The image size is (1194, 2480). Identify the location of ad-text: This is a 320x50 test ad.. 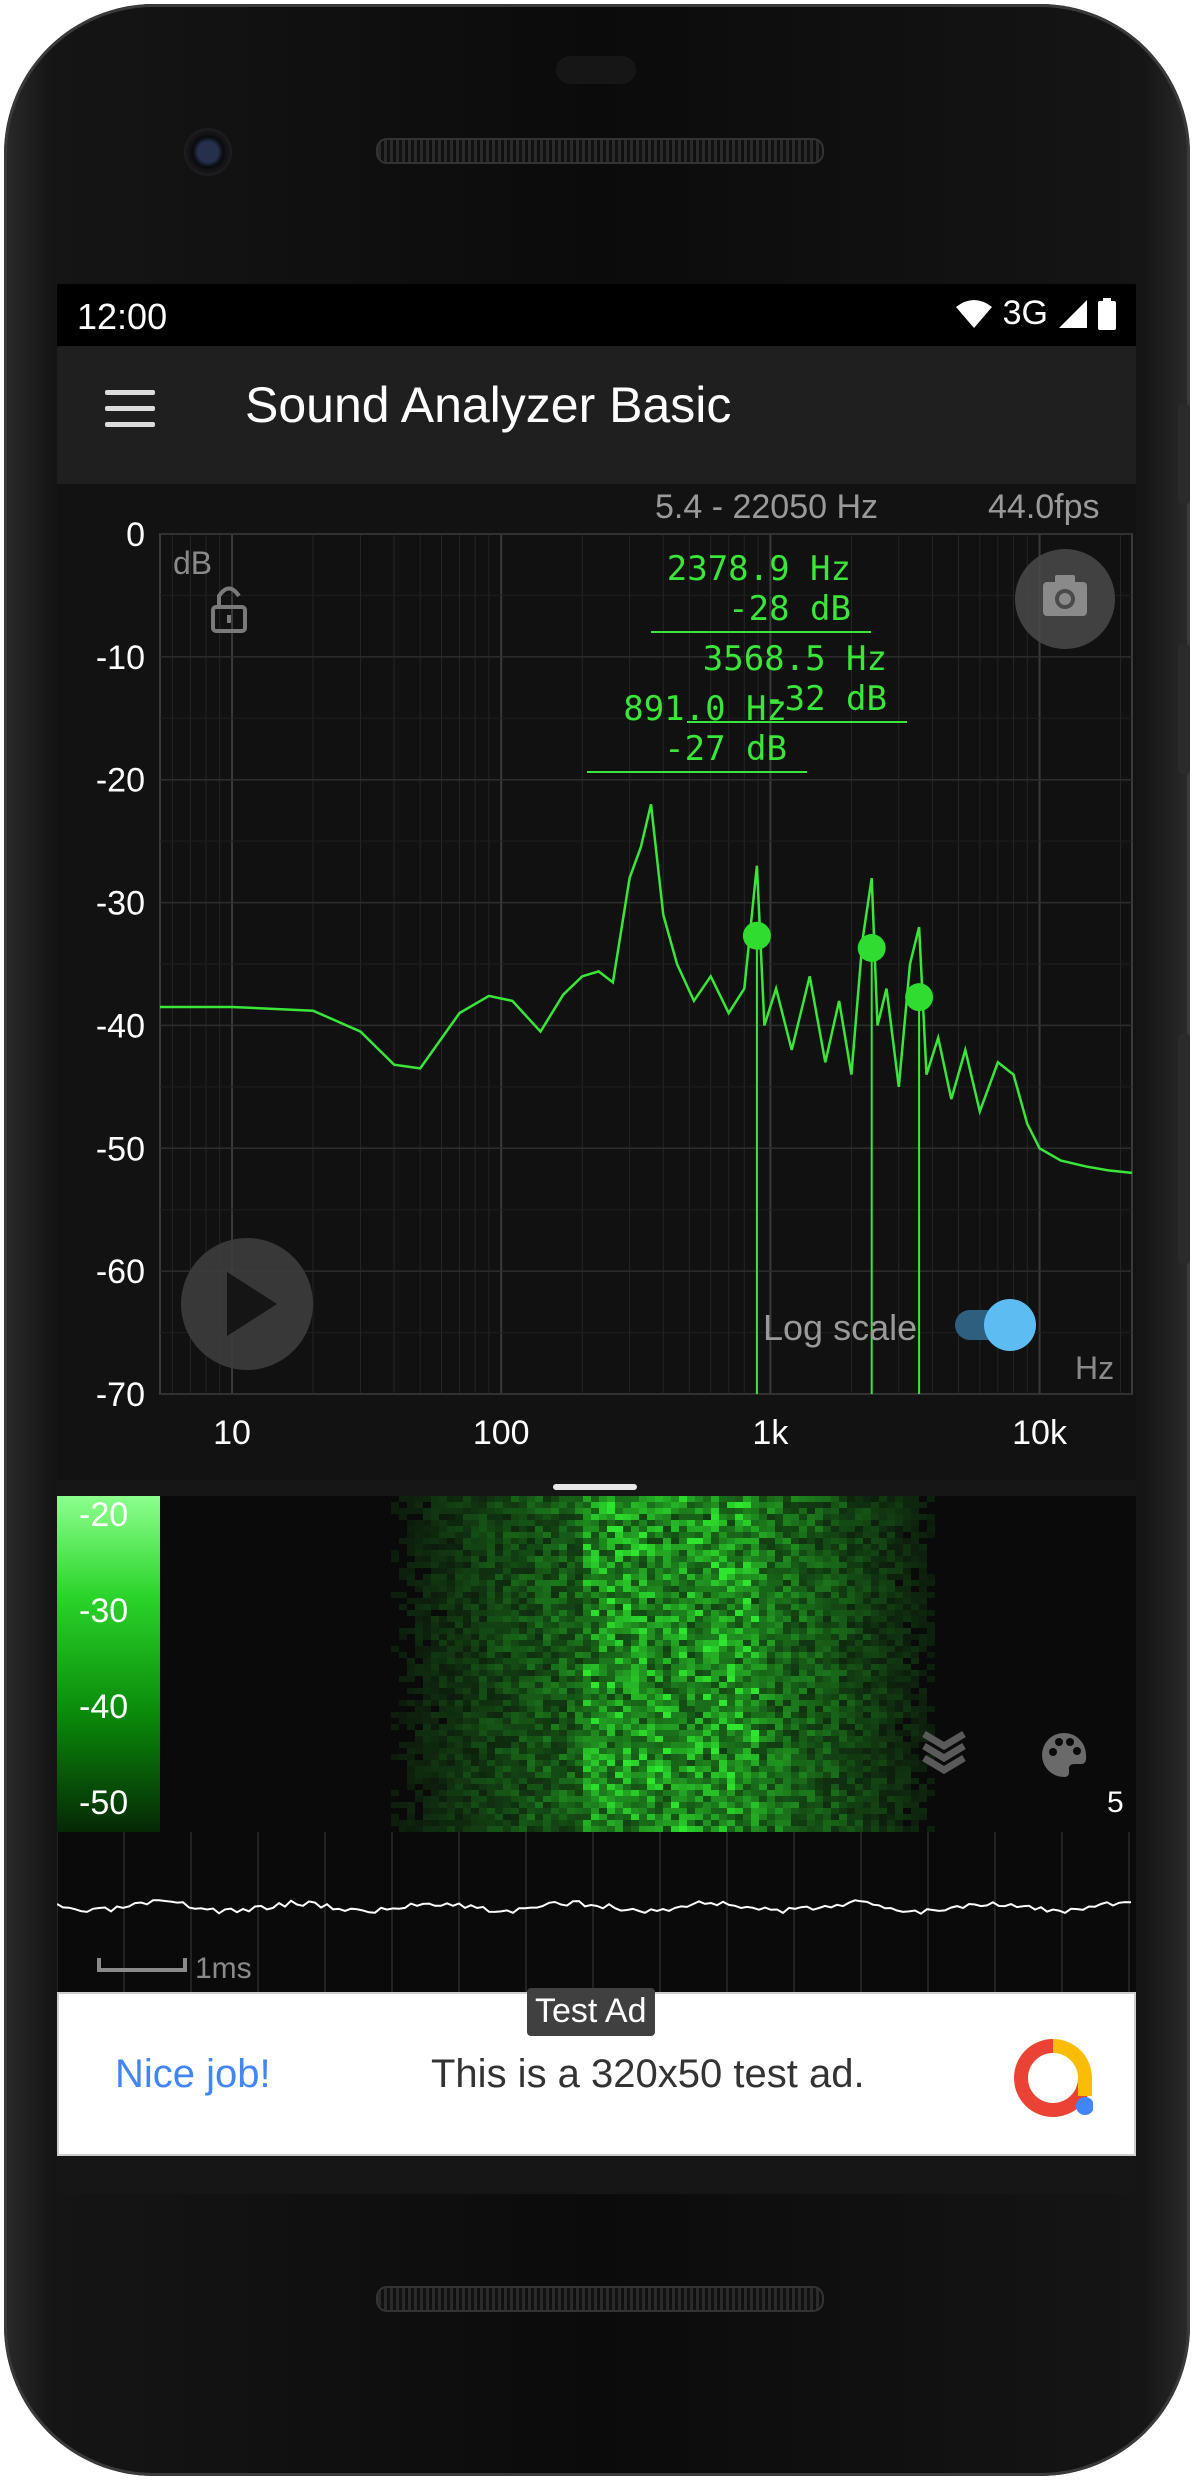
(648, 2074).